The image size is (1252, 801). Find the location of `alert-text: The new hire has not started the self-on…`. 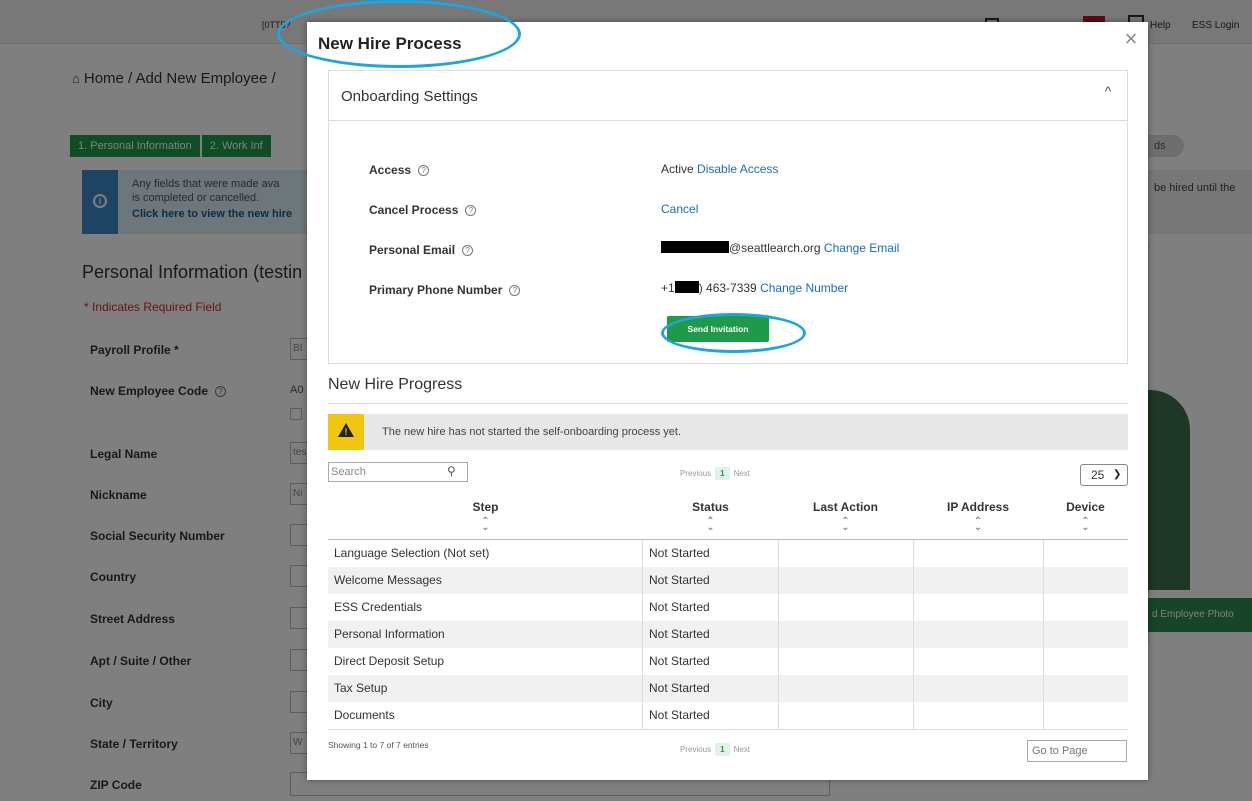

alert-text: The new hire has not started the self-on… is located at coordinates (532, 432).